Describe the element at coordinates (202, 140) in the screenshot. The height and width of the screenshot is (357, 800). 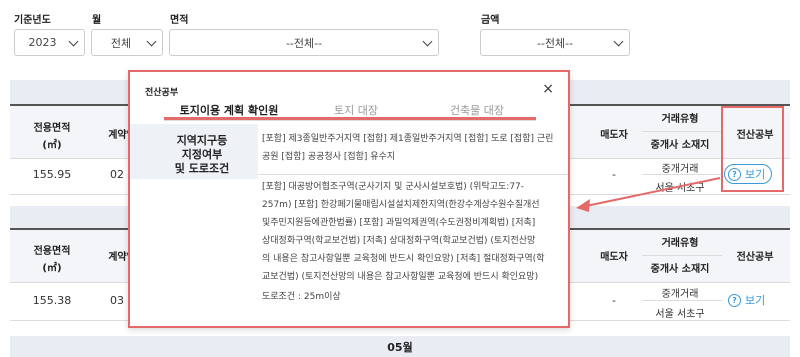
I see `row-label-line: 지역지구등` at that location.